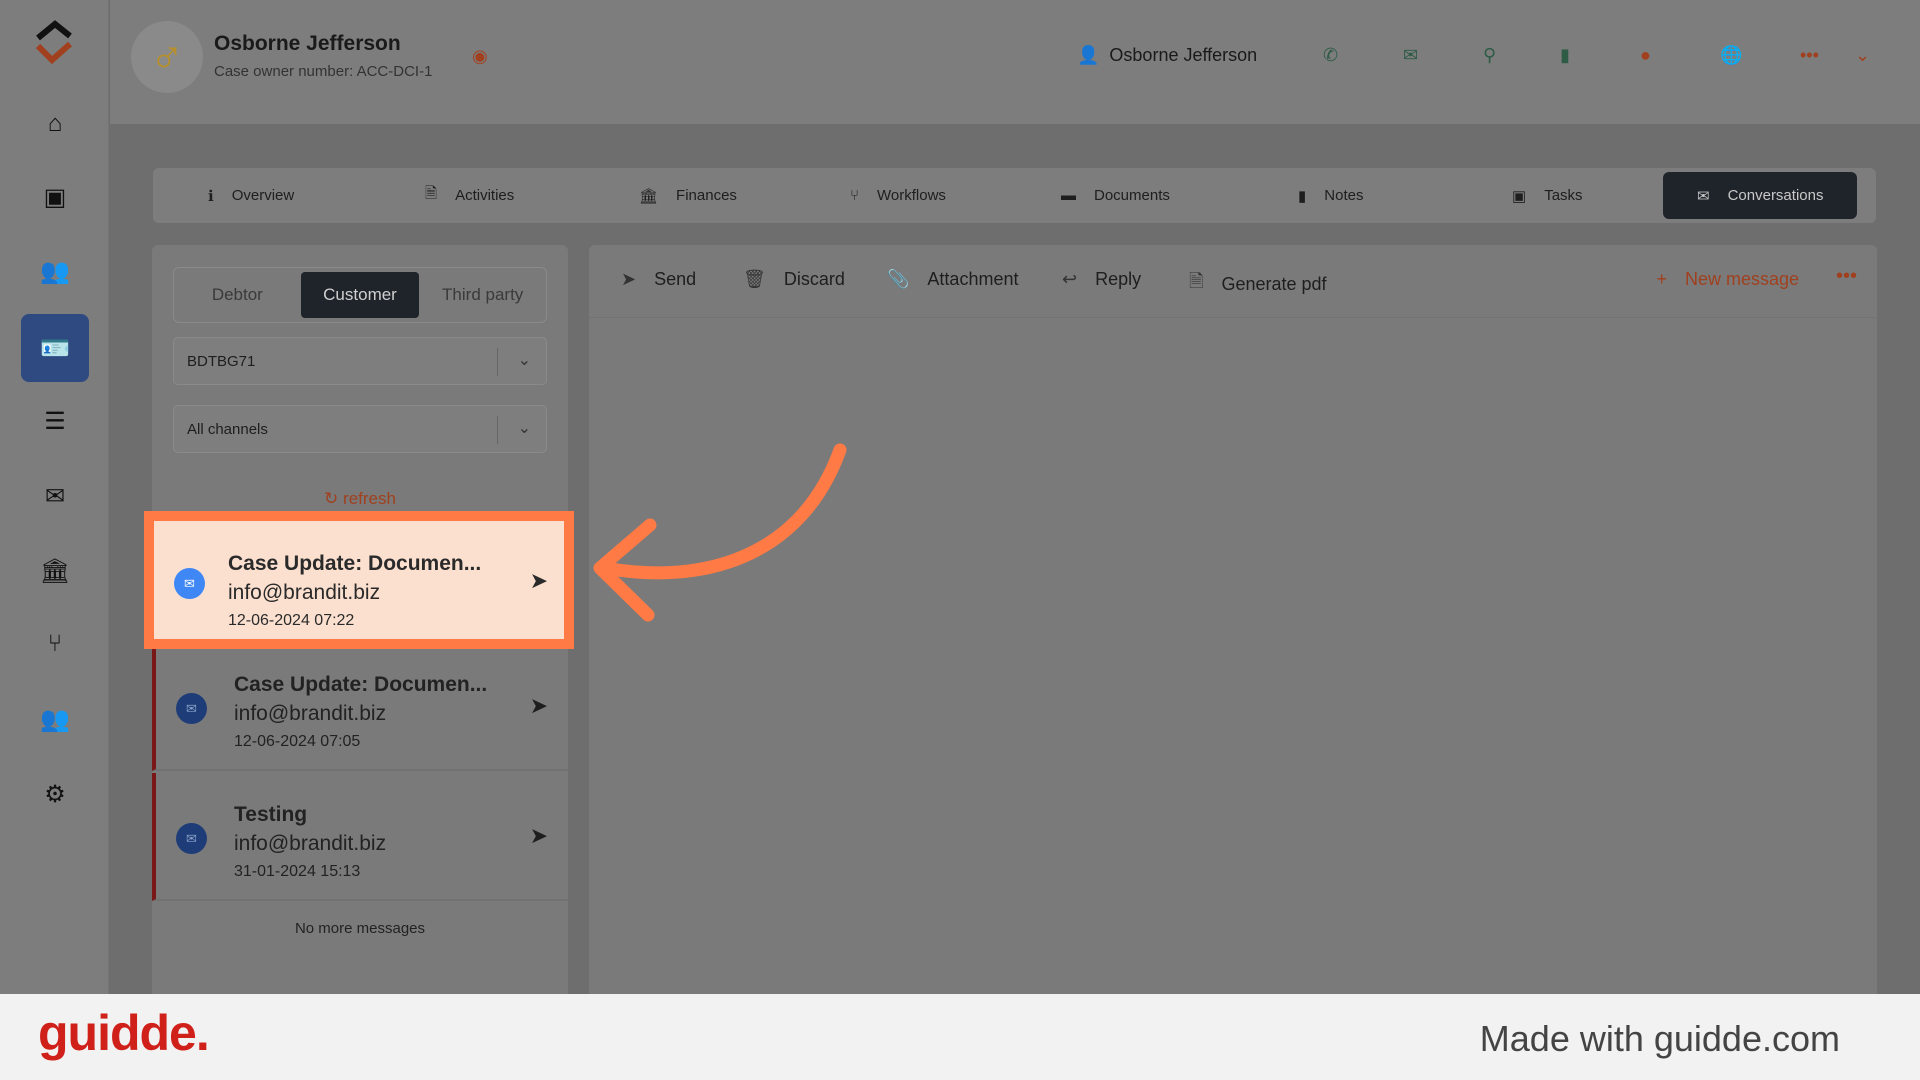 The width and height of the screenshot is (1920, 1080). What do you see at coordinates (124, 1033) in the screenshot?
I see `guidde-logo: guidde.` at bounding box center [124, 1033].